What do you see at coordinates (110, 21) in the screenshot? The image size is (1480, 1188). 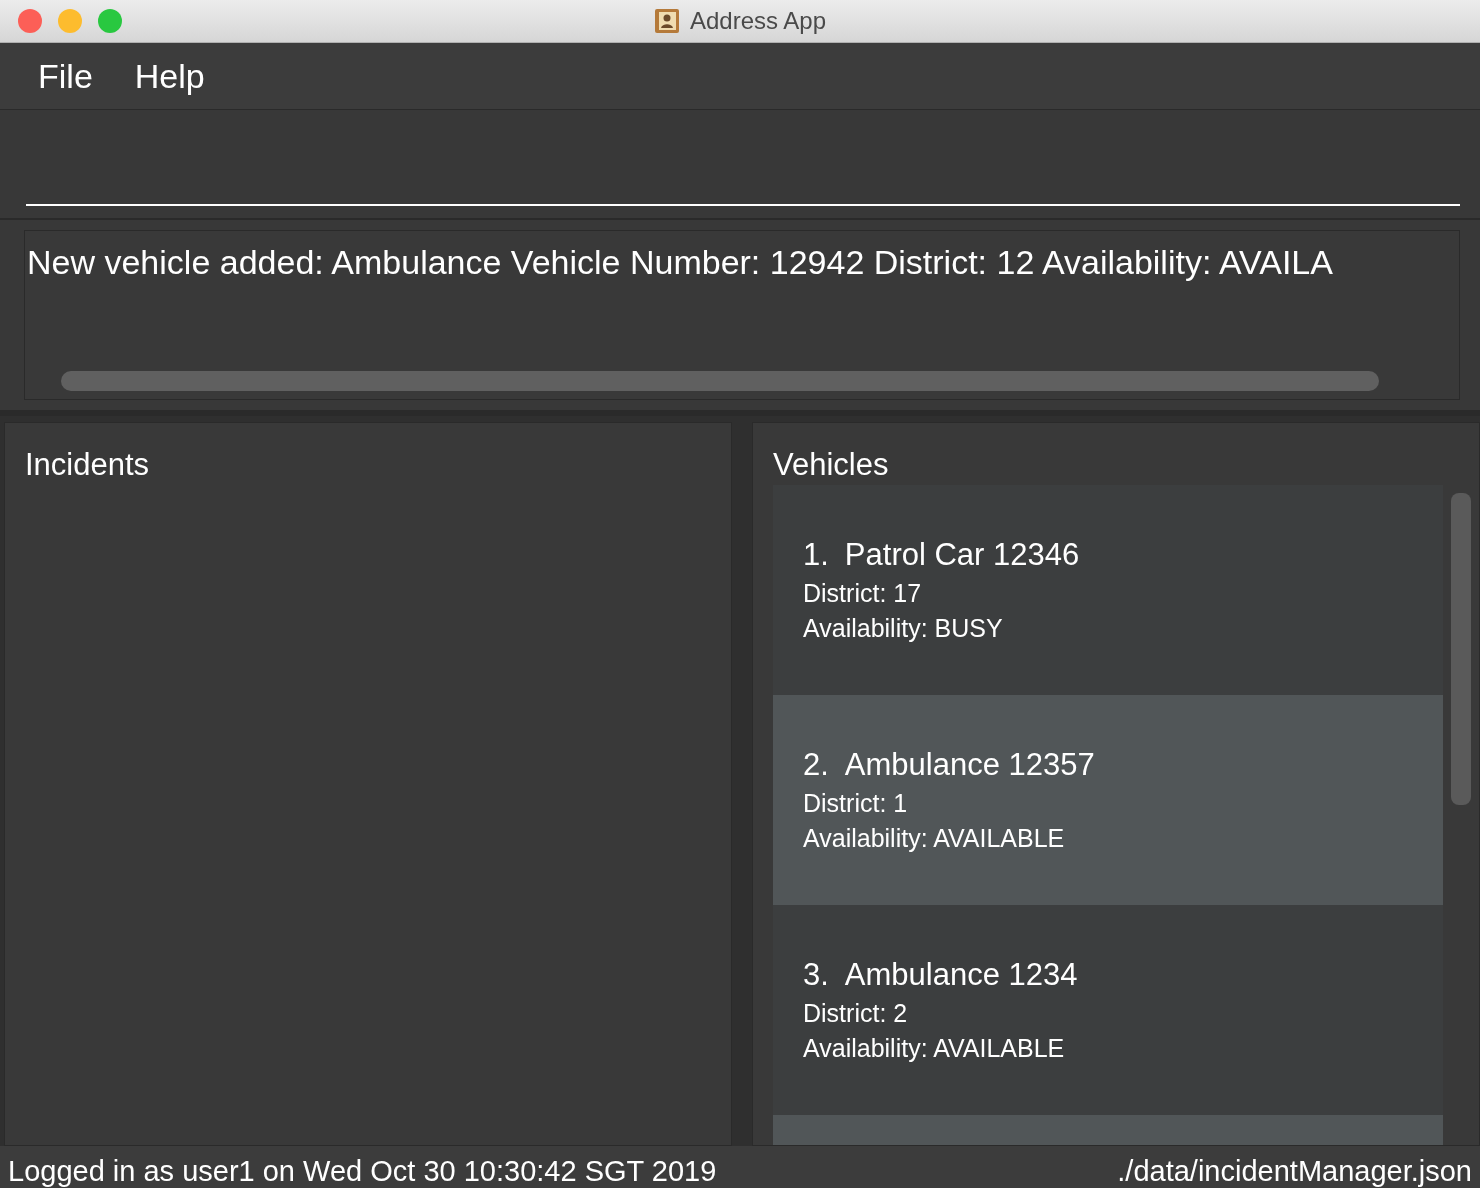 I see `zoom-icon` at bounding box center [110, 21].